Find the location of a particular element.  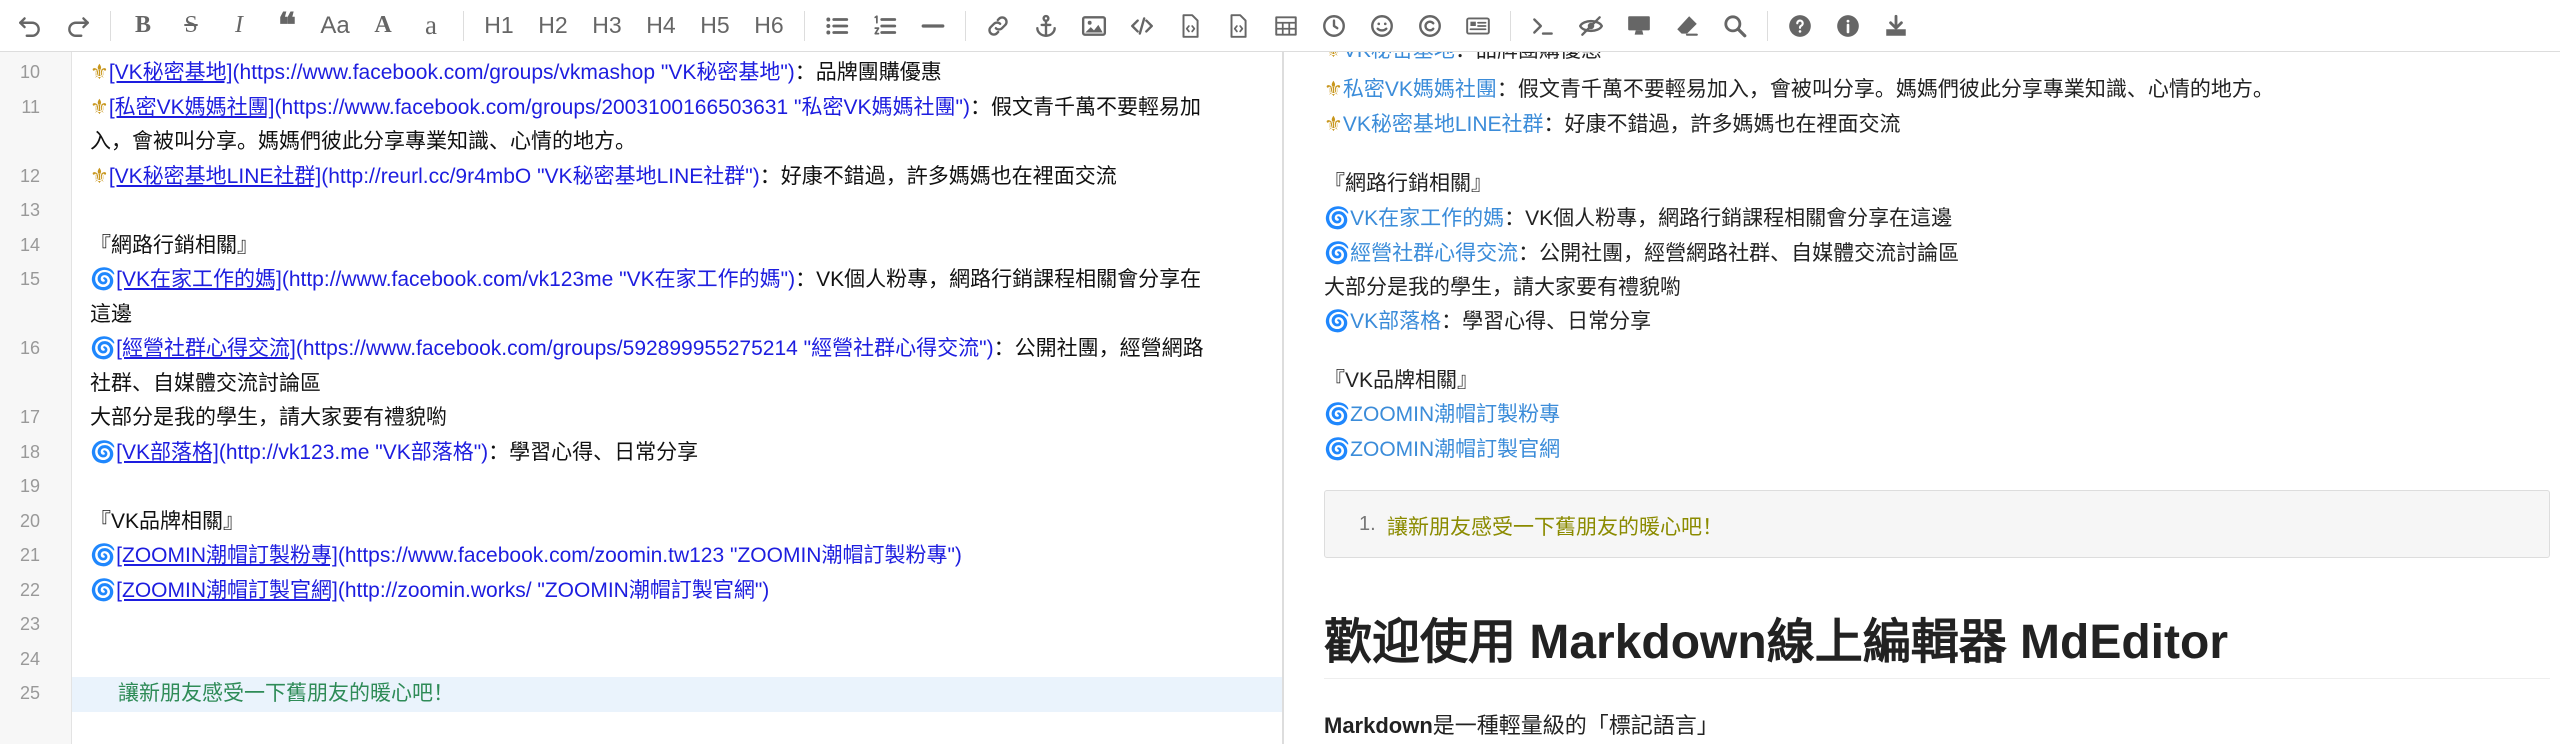

preview-link: ZOOMIN潮帽訂製粉專 is located at coordinates (1455, 414).